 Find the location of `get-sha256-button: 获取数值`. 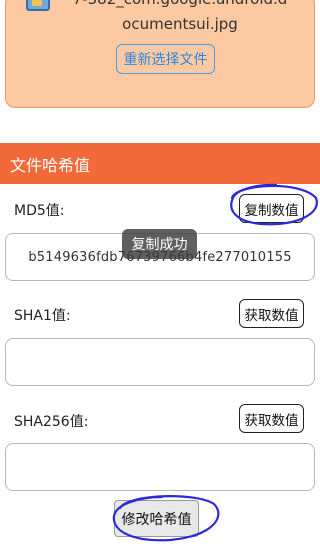

get-sha256-button: 获取数值 is located at coordinates (271, 418).